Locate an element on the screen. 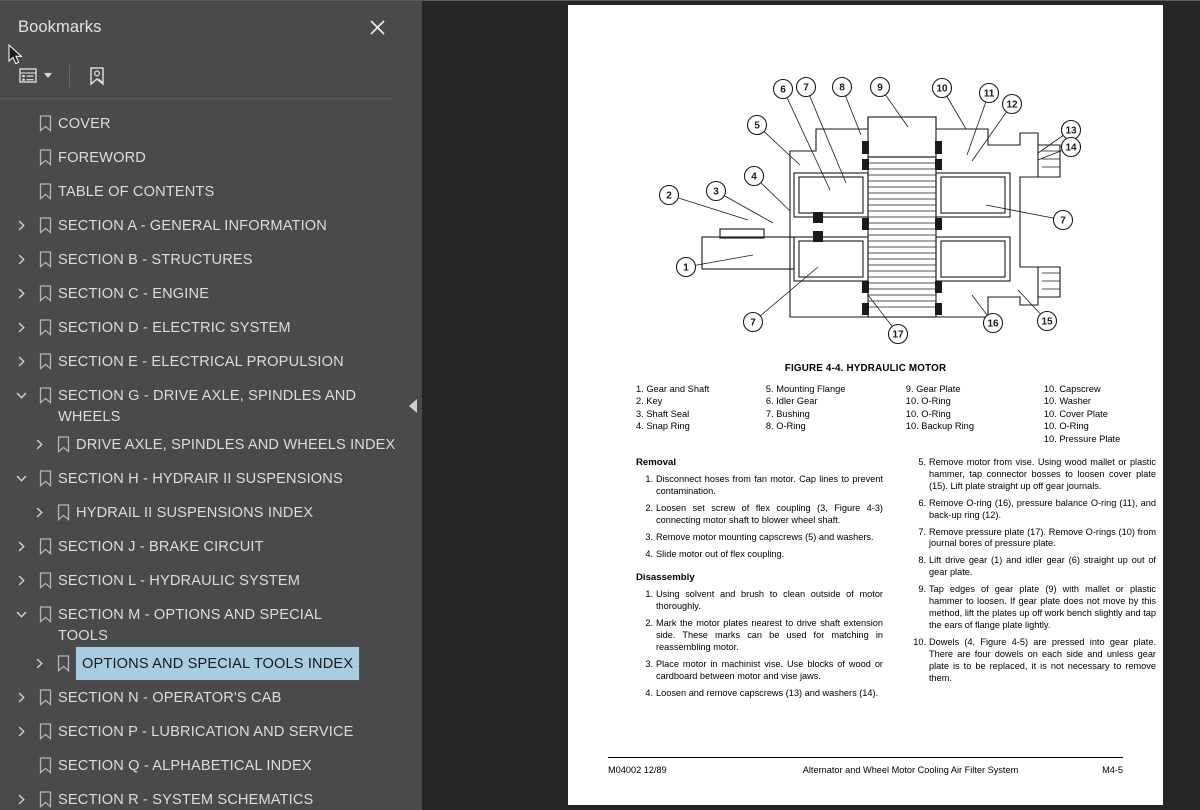 This screenshot has width=1200, height=810. bookmark-item-label: SECTION A - GENERAL INFORMATION is located at coordinates (192, 223).